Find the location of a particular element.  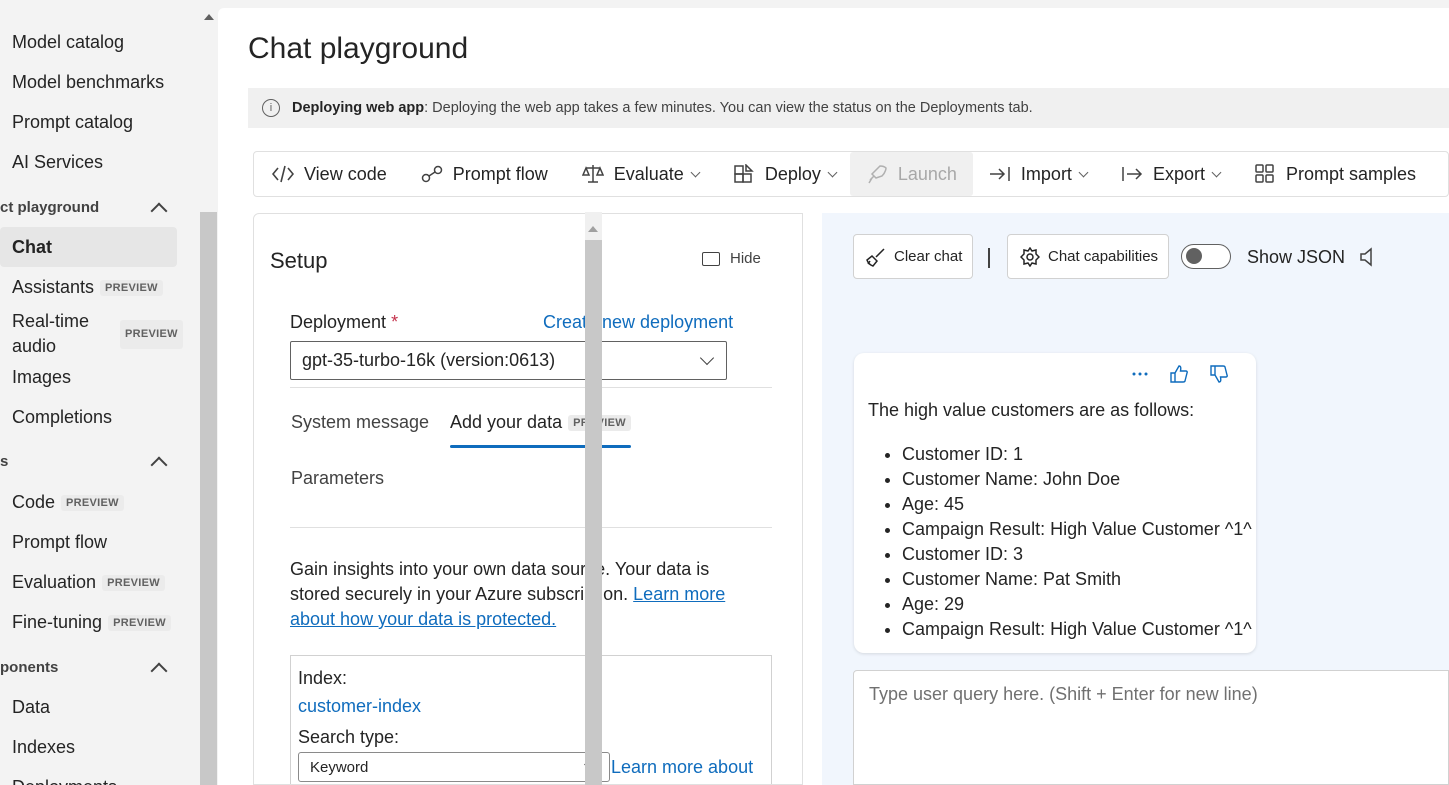

tab-add-your-data: Add your data PREVIEW is located at coordinates (540, 422).